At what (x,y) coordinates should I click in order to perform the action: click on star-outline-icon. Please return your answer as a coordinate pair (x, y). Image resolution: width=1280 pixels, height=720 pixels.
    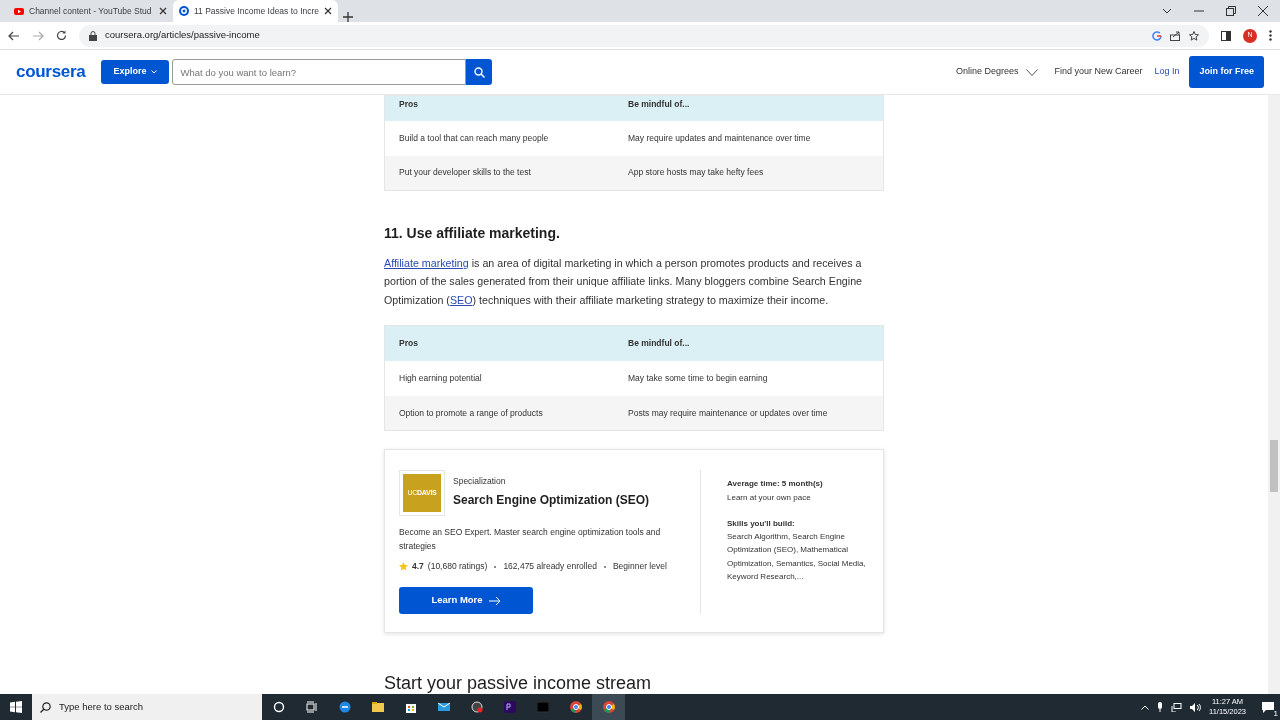
    Looking at the image, I should click on (1194, 35).